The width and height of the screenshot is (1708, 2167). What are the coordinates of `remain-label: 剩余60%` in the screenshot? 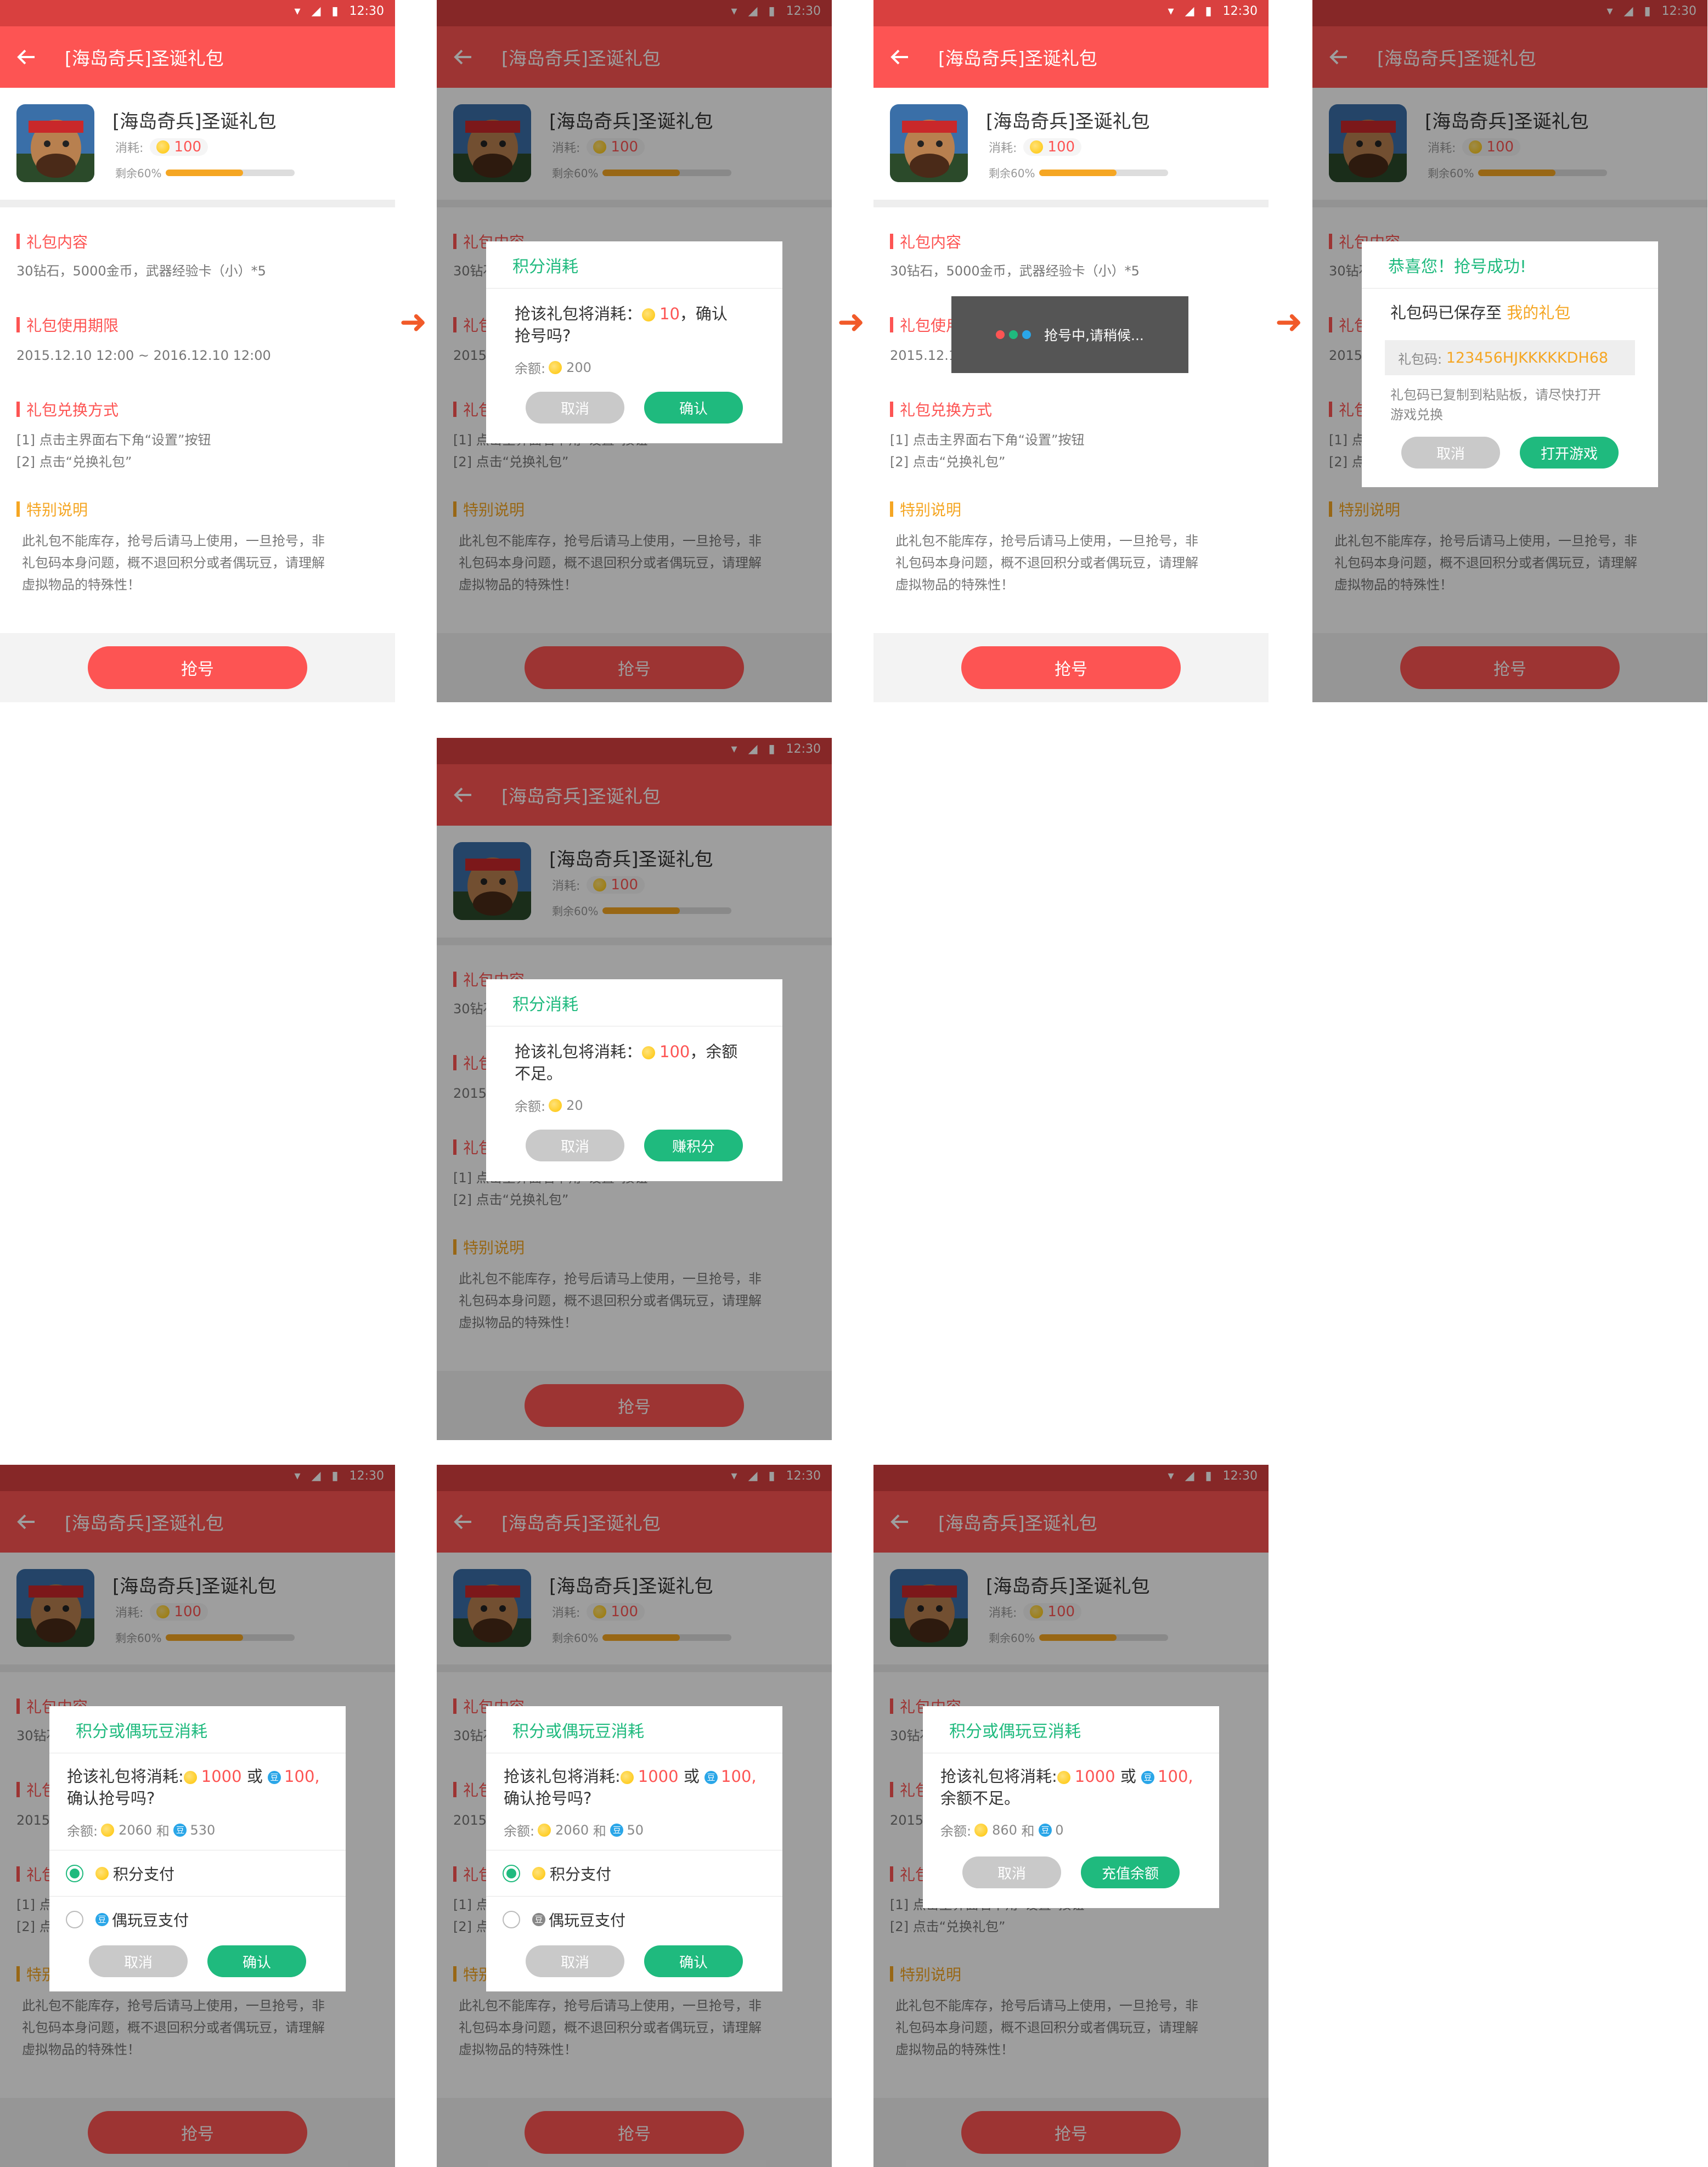 It's located at (1012, 173).